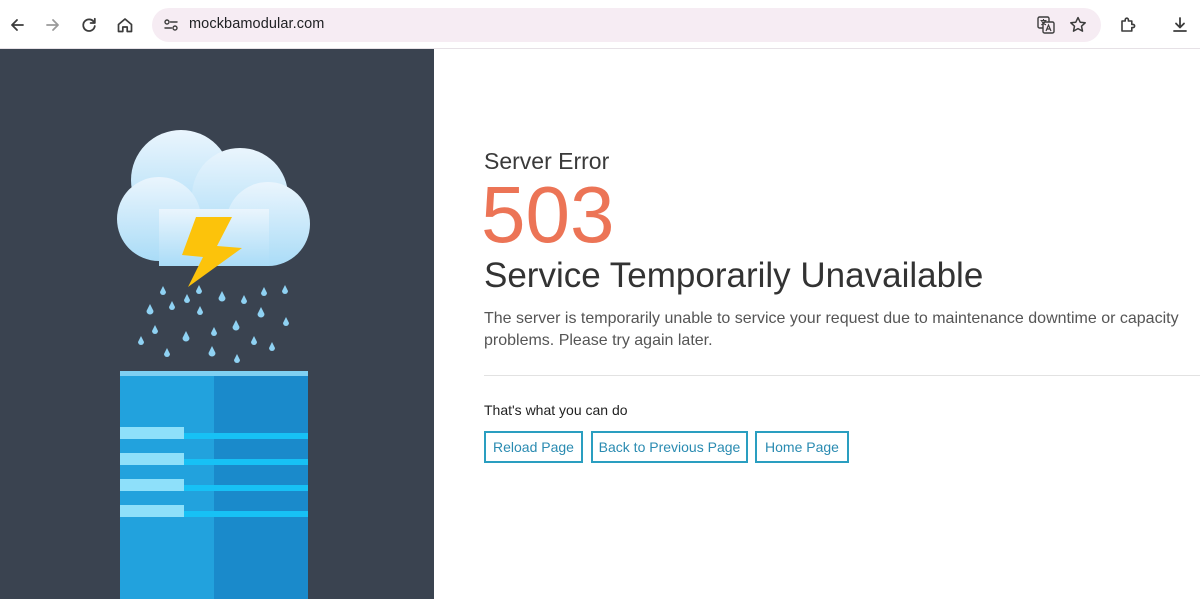 The height and width of the screenshot is (599, 1200). What do you see at coordinates (89, 25) in the screenshot?
I see `reload-icon` at bounding box center [89, 25].